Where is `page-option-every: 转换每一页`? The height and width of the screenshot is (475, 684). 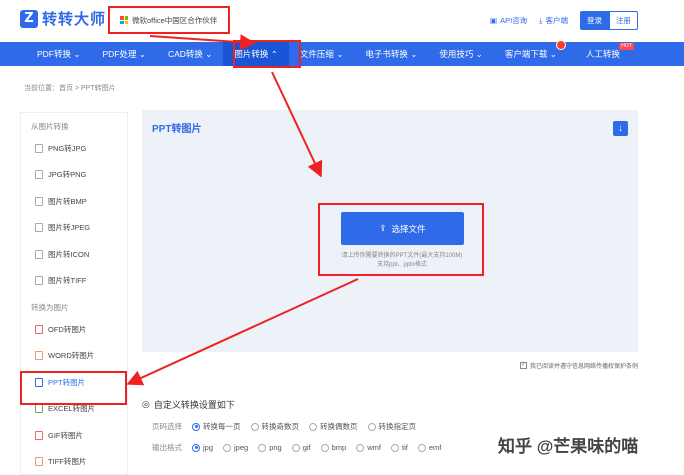 page-option-every: 转换每一页 is located at coordinates (216, 426).